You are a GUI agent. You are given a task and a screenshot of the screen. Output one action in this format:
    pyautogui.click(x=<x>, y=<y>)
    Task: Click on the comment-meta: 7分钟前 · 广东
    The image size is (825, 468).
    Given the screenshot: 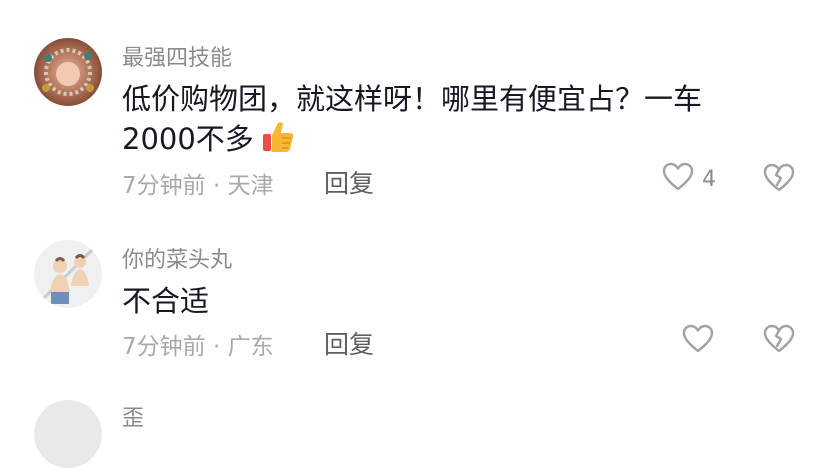 What is the action you would take?
    pyautogui.click(x=198, y=344)
    